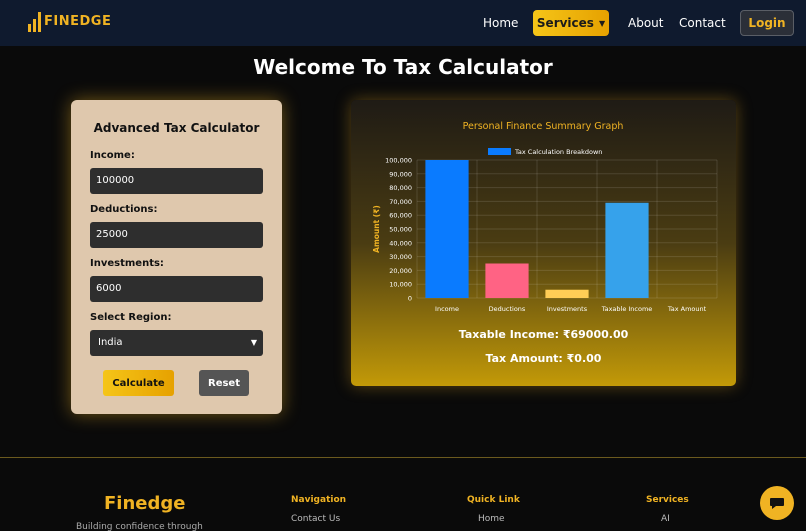 This screenshot has height=531, width=806. I want to click on footer-brand: Finedge, so click(145, 503).